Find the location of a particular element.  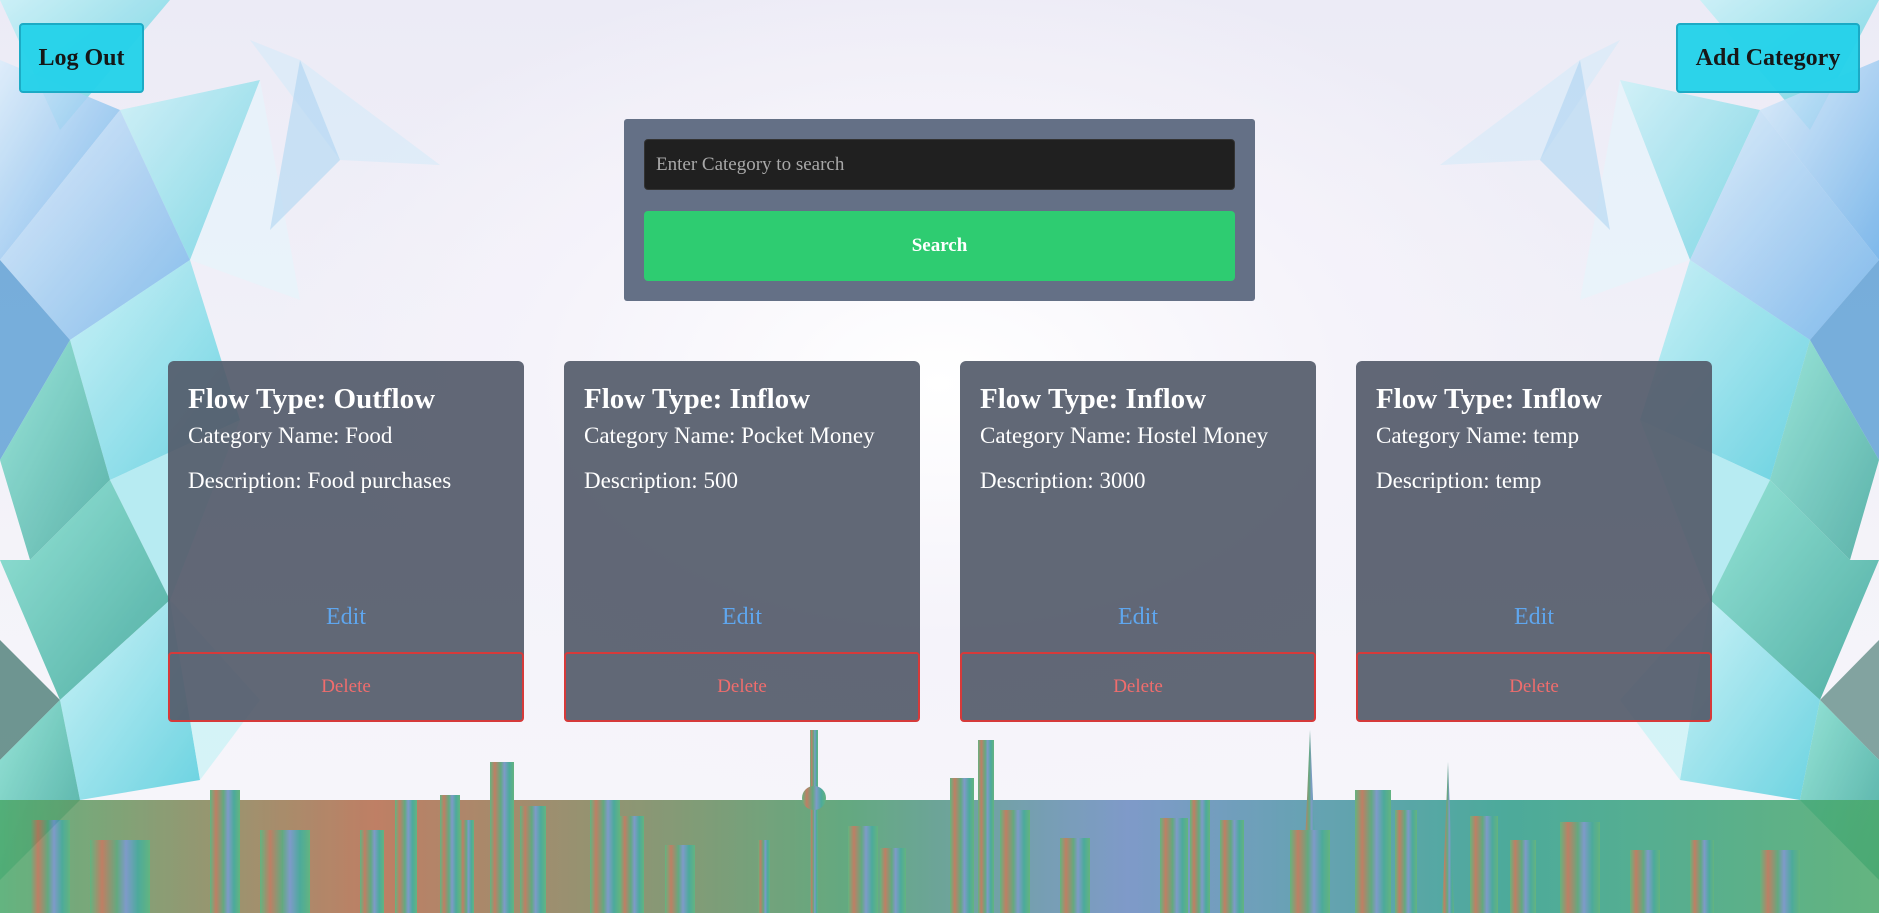

card-flow-type: Flow Type: Outflow is located at coordinates (312, 399).